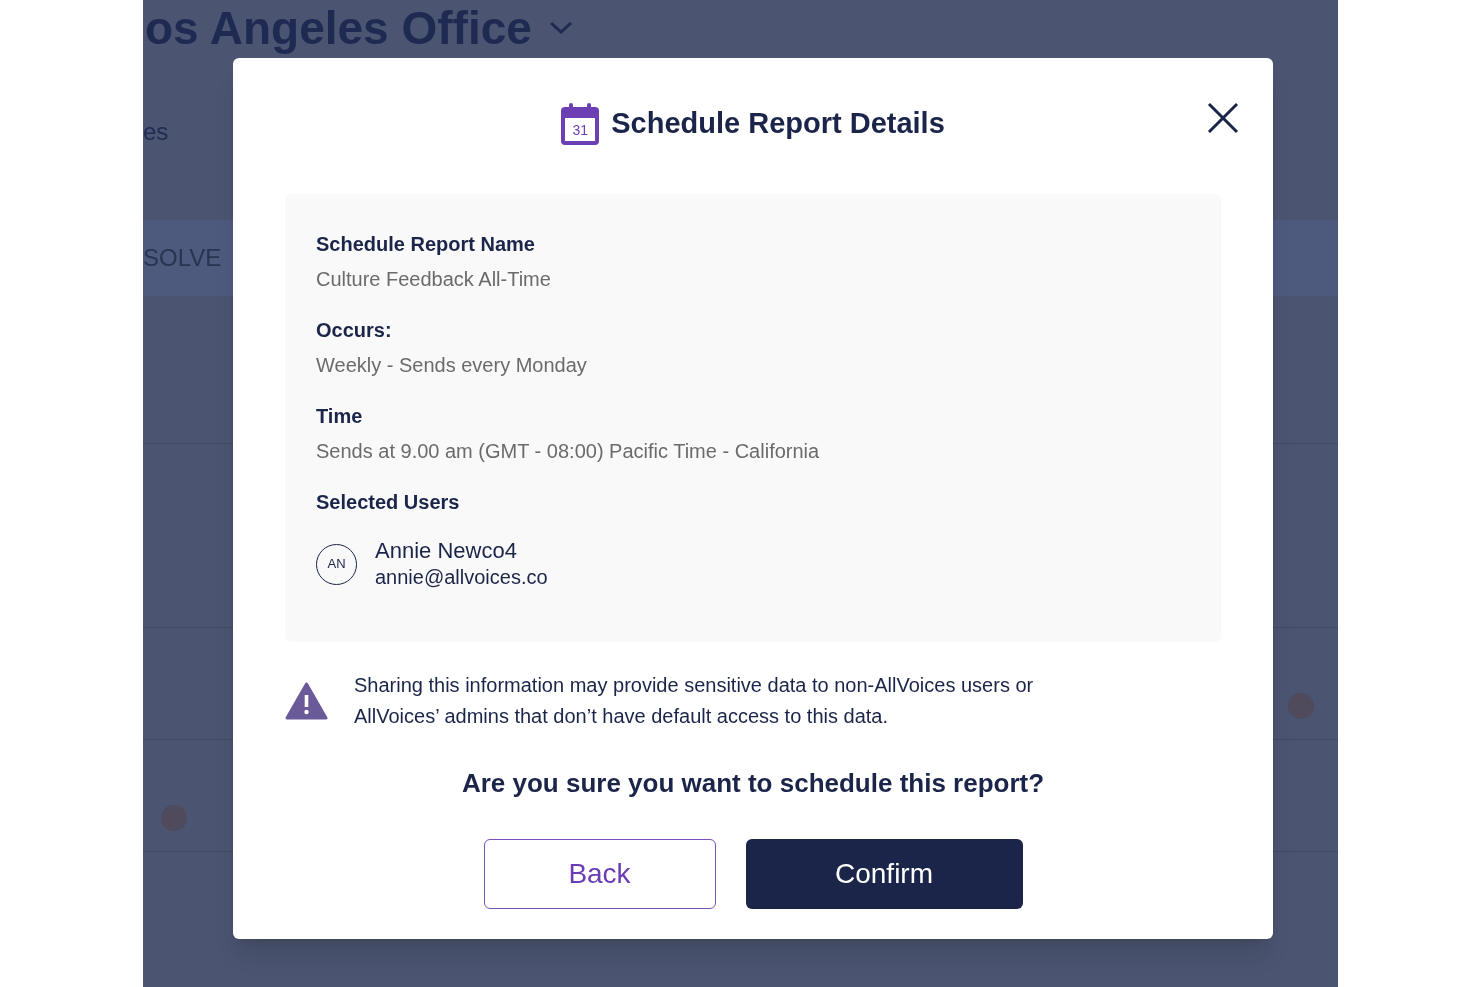 The width and height of the screenshot is (1480, 987). What do you see at coordinates (446, 551) in the screenshot?
I see `user-name: Annie Newco4` at bounding box center [446, 551].